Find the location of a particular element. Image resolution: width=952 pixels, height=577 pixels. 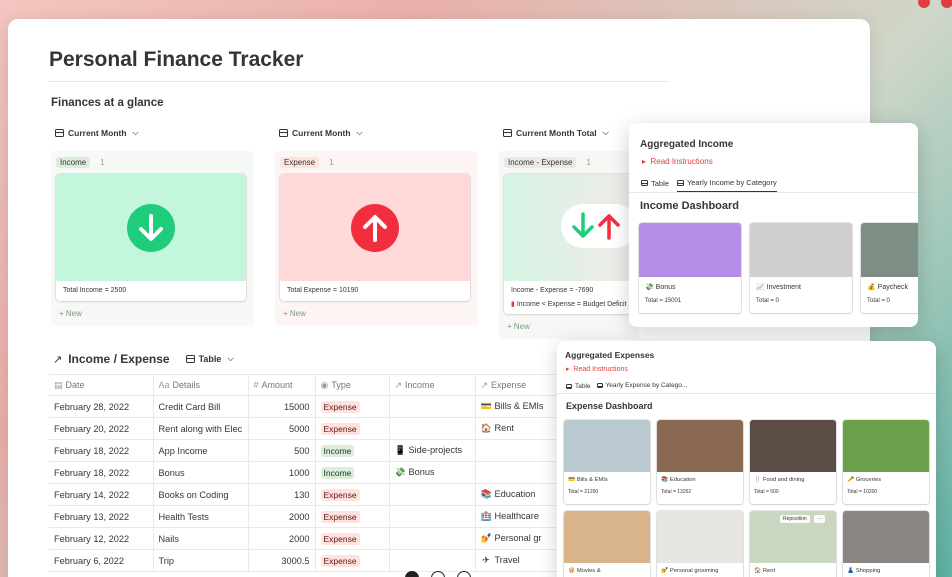

cell-details: Rent along with Elec is located at coordinates (201, 428).